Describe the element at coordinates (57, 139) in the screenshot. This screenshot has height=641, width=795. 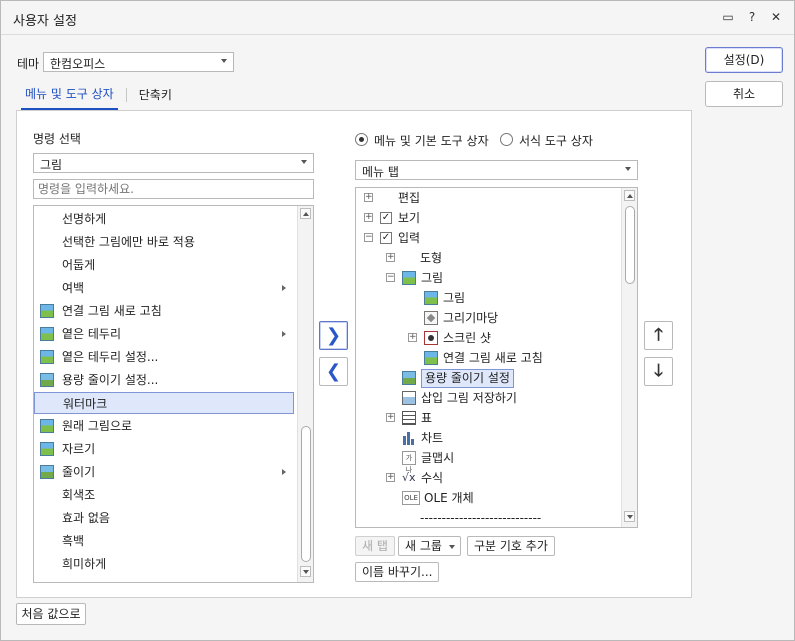
I see `command-title: 명령 선택` at that location.